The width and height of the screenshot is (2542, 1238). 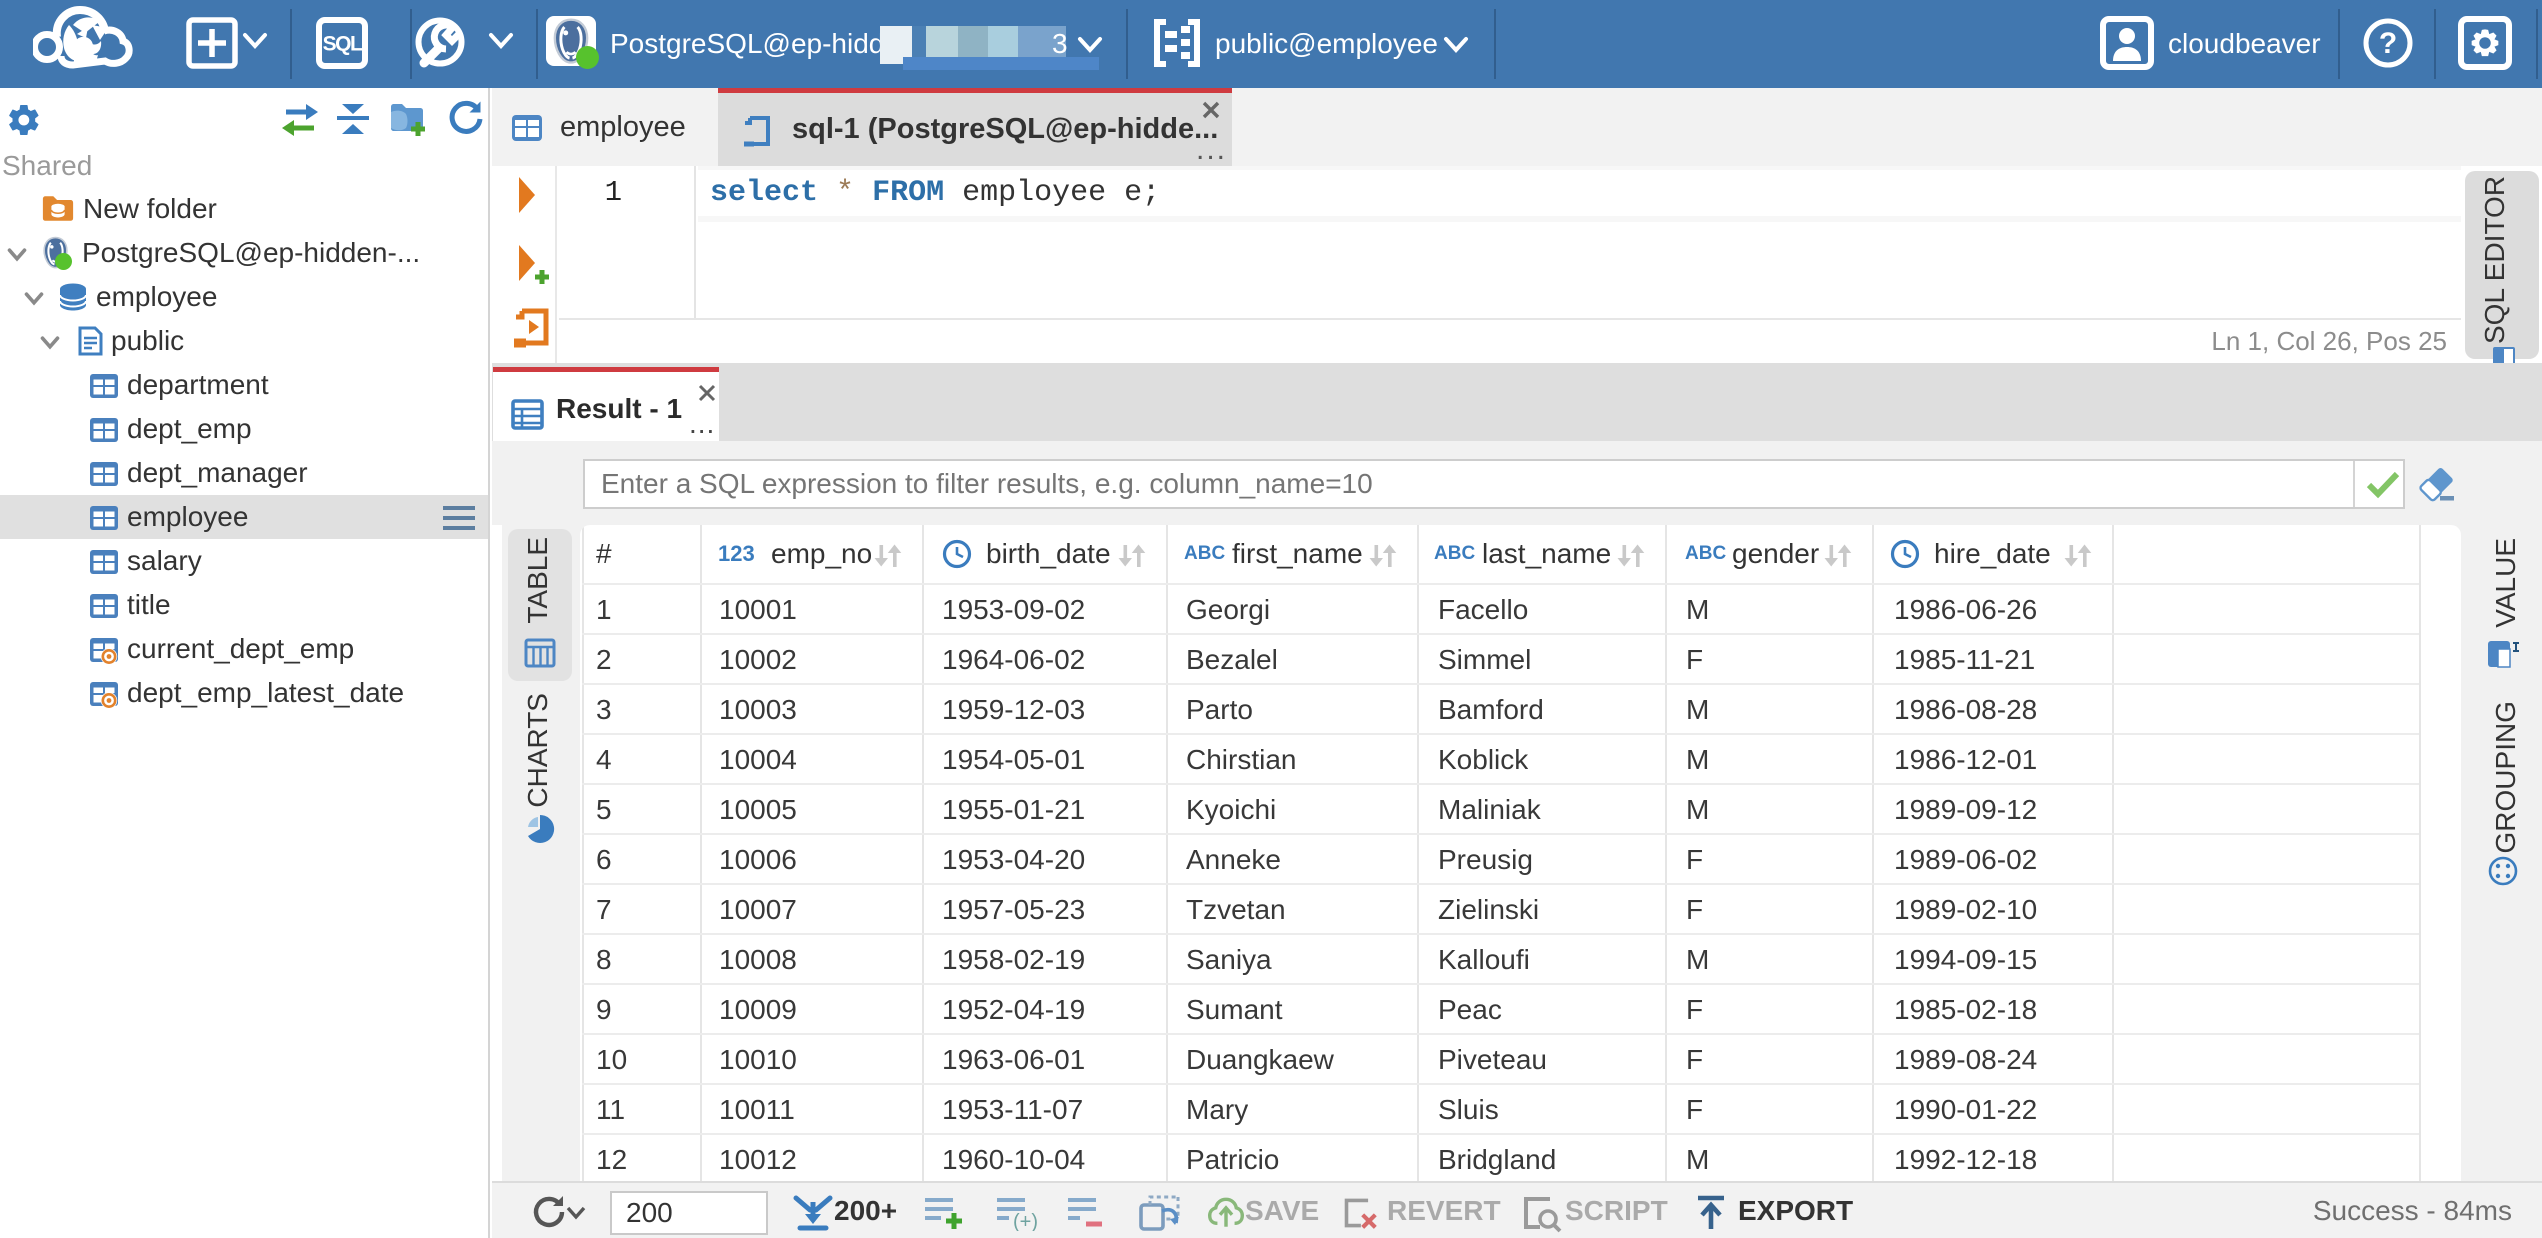 I want to click on svg-text: SQL, so click(x=343, y=44).